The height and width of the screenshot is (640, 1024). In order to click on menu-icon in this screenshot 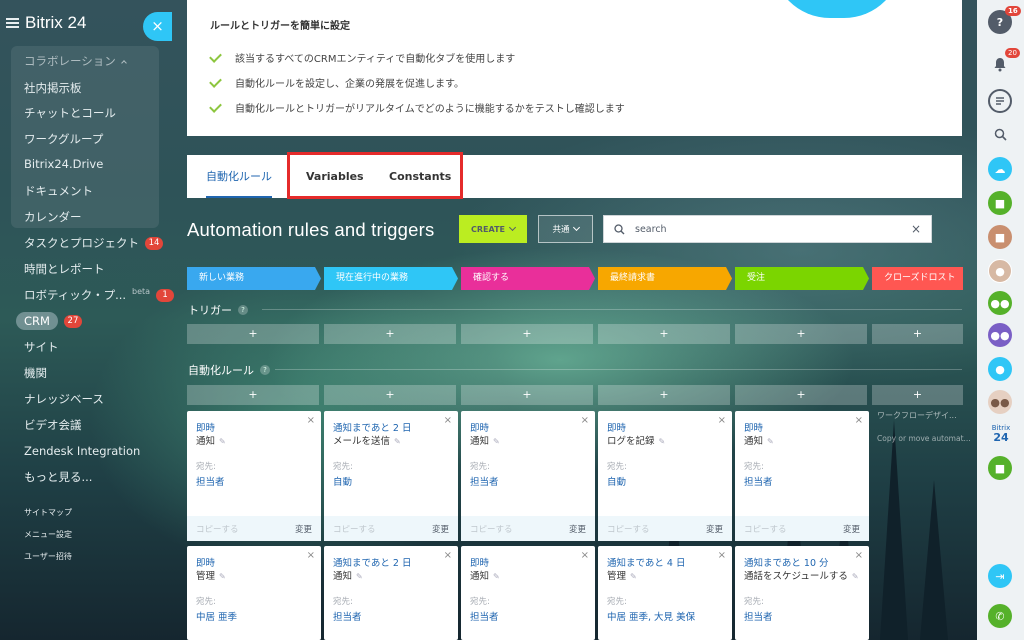, I will do `click(12, 23)`.